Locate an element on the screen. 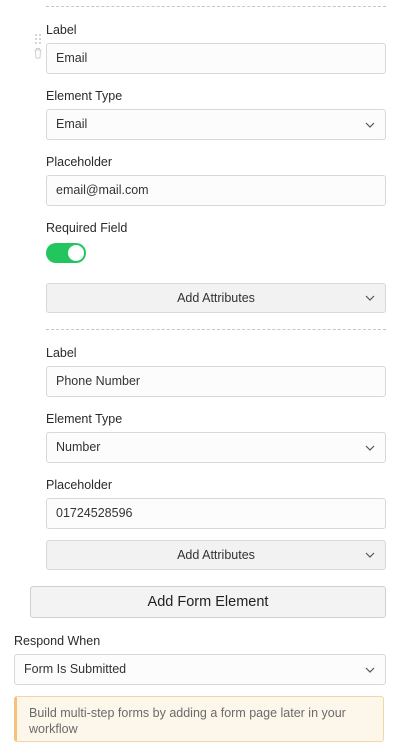 The image size is (405, 752). placeholder-input: 01724528596 is located at coordinates (216, 513).